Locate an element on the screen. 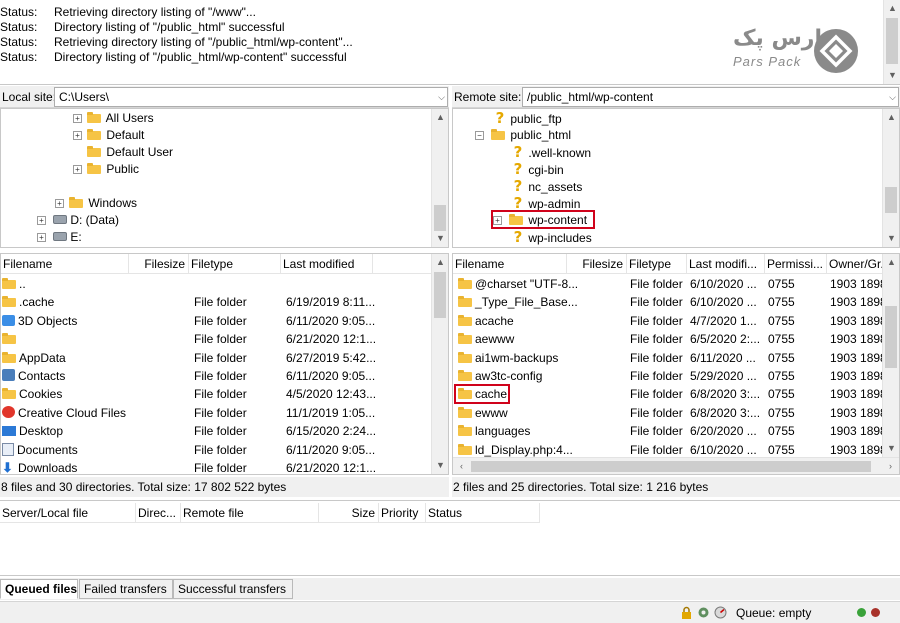 The width and height of the screenshot is (900, 623). scroll-left-icon: ‹ is located at coordinates (461, 466).